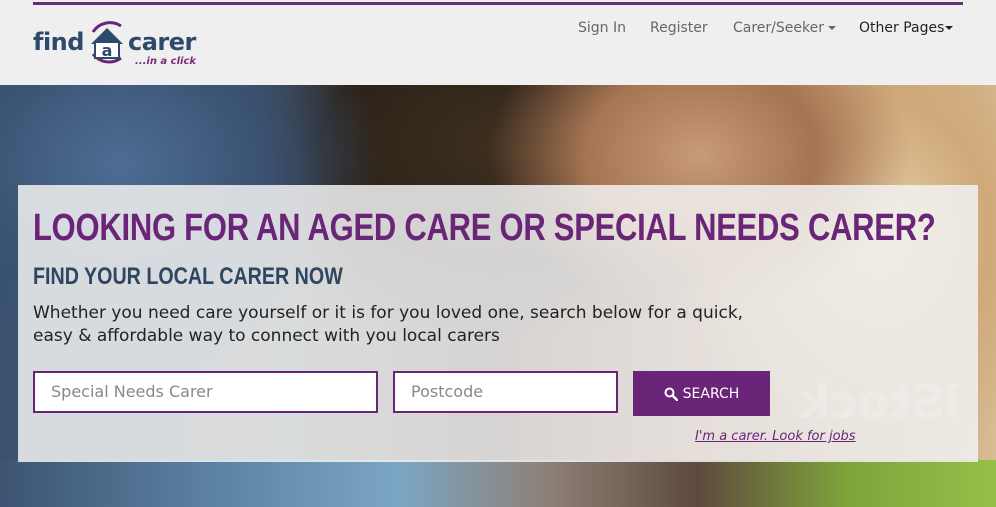 The image size is (996, 507). I want to click on carer-jobs-link: I'm a carer. Look for jobs, so click(775, 436).